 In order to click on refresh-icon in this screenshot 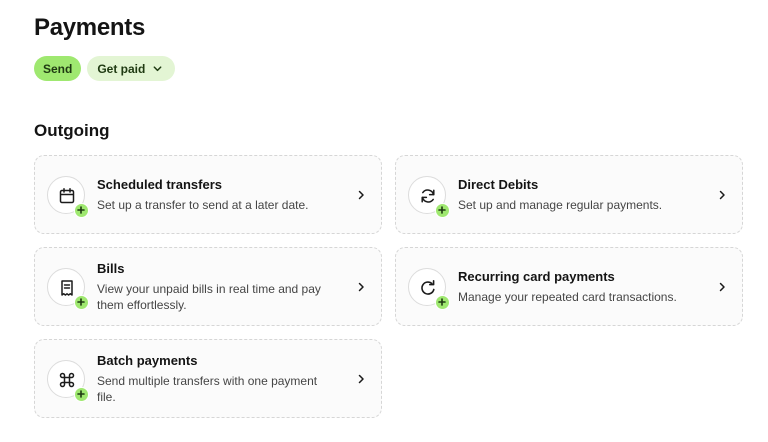, I will do `click(428, 195)`.